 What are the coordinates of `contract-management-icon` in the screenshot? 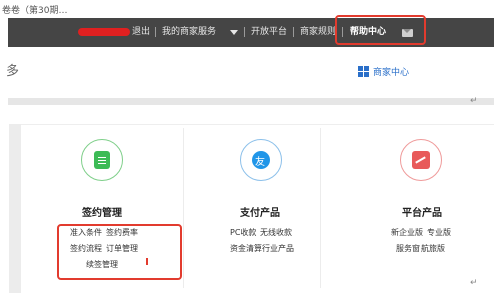 It's located at (102, 160).